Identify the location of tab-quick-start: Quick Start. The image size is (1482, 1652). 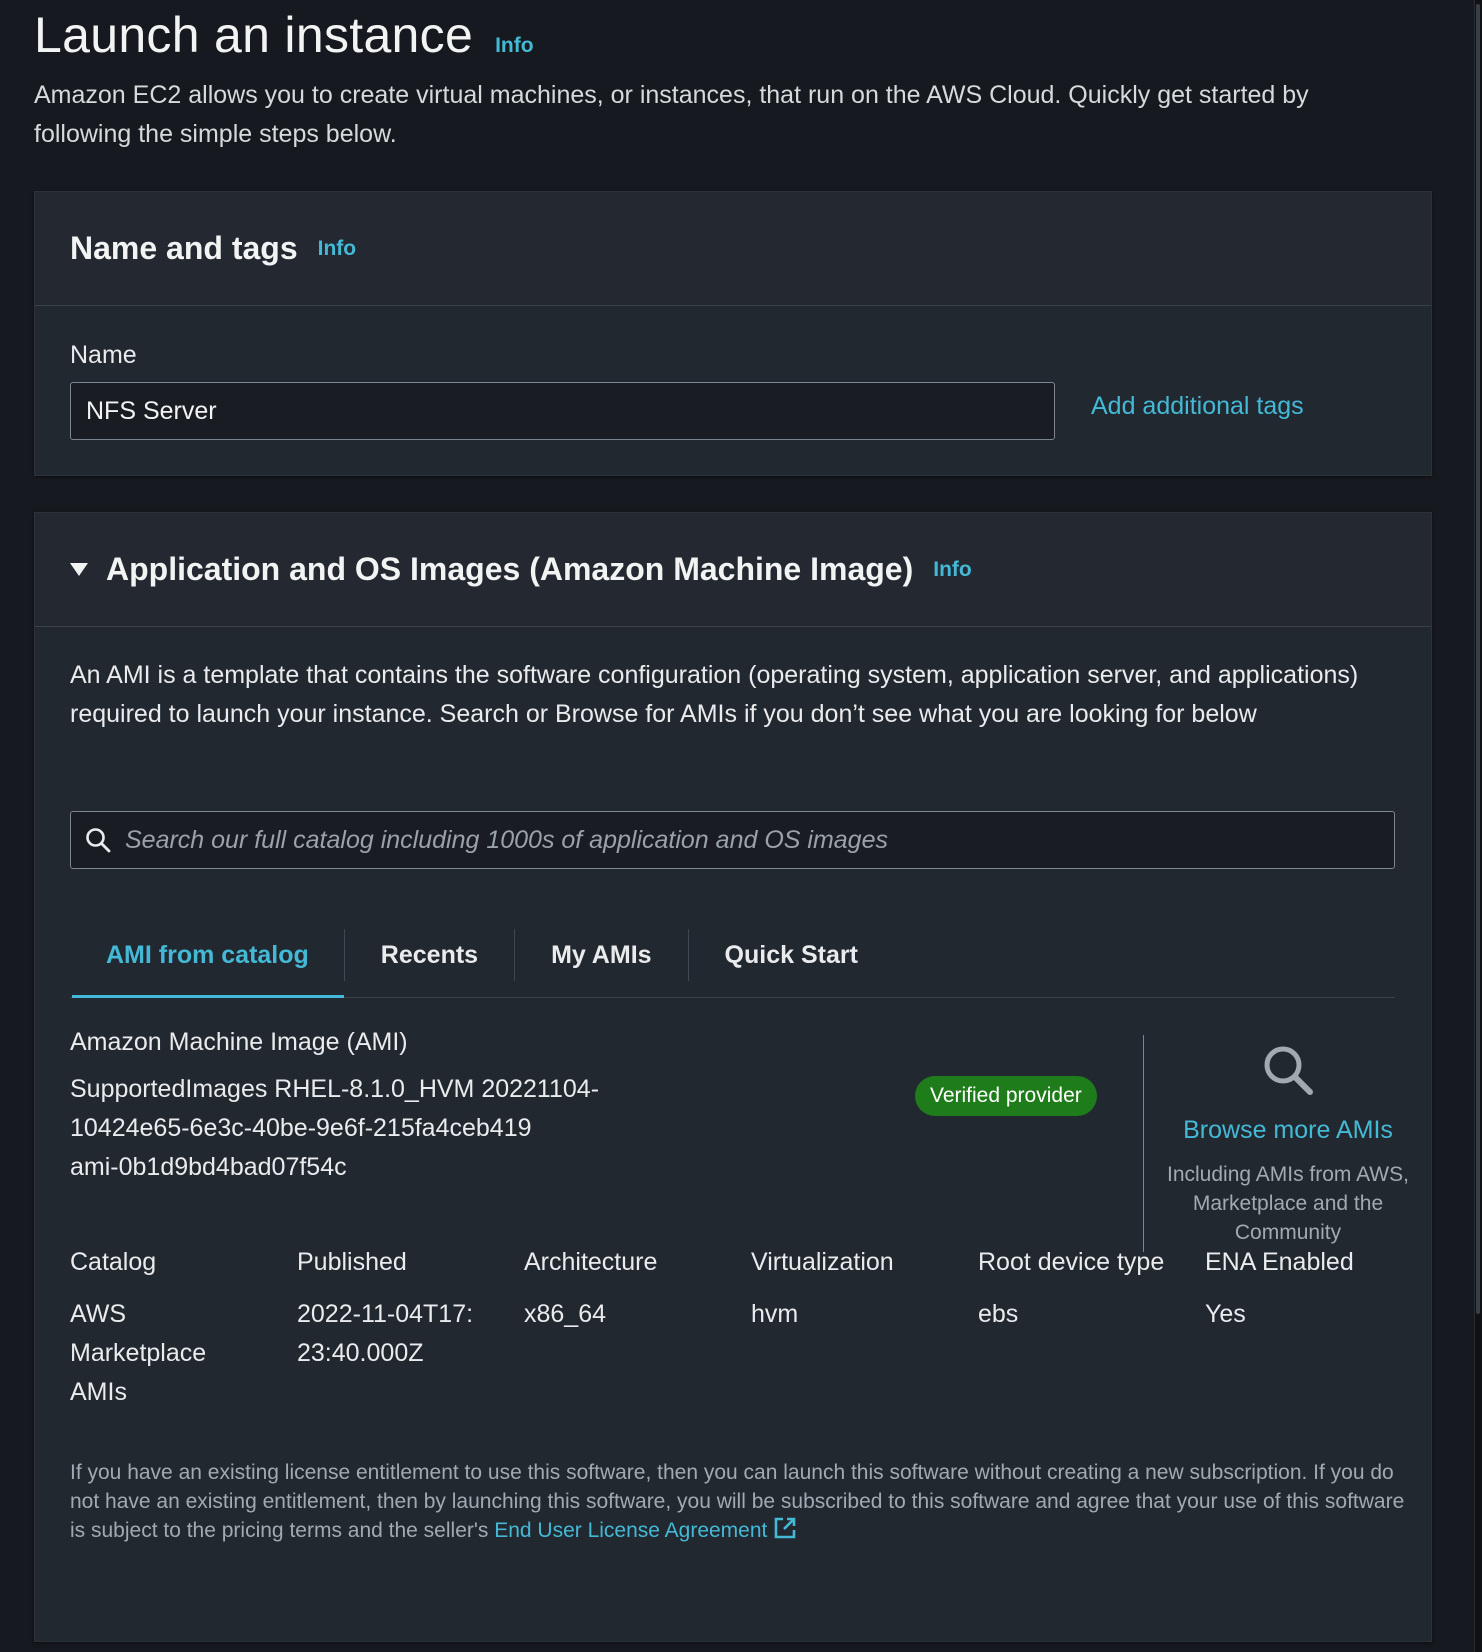
(791, 955).